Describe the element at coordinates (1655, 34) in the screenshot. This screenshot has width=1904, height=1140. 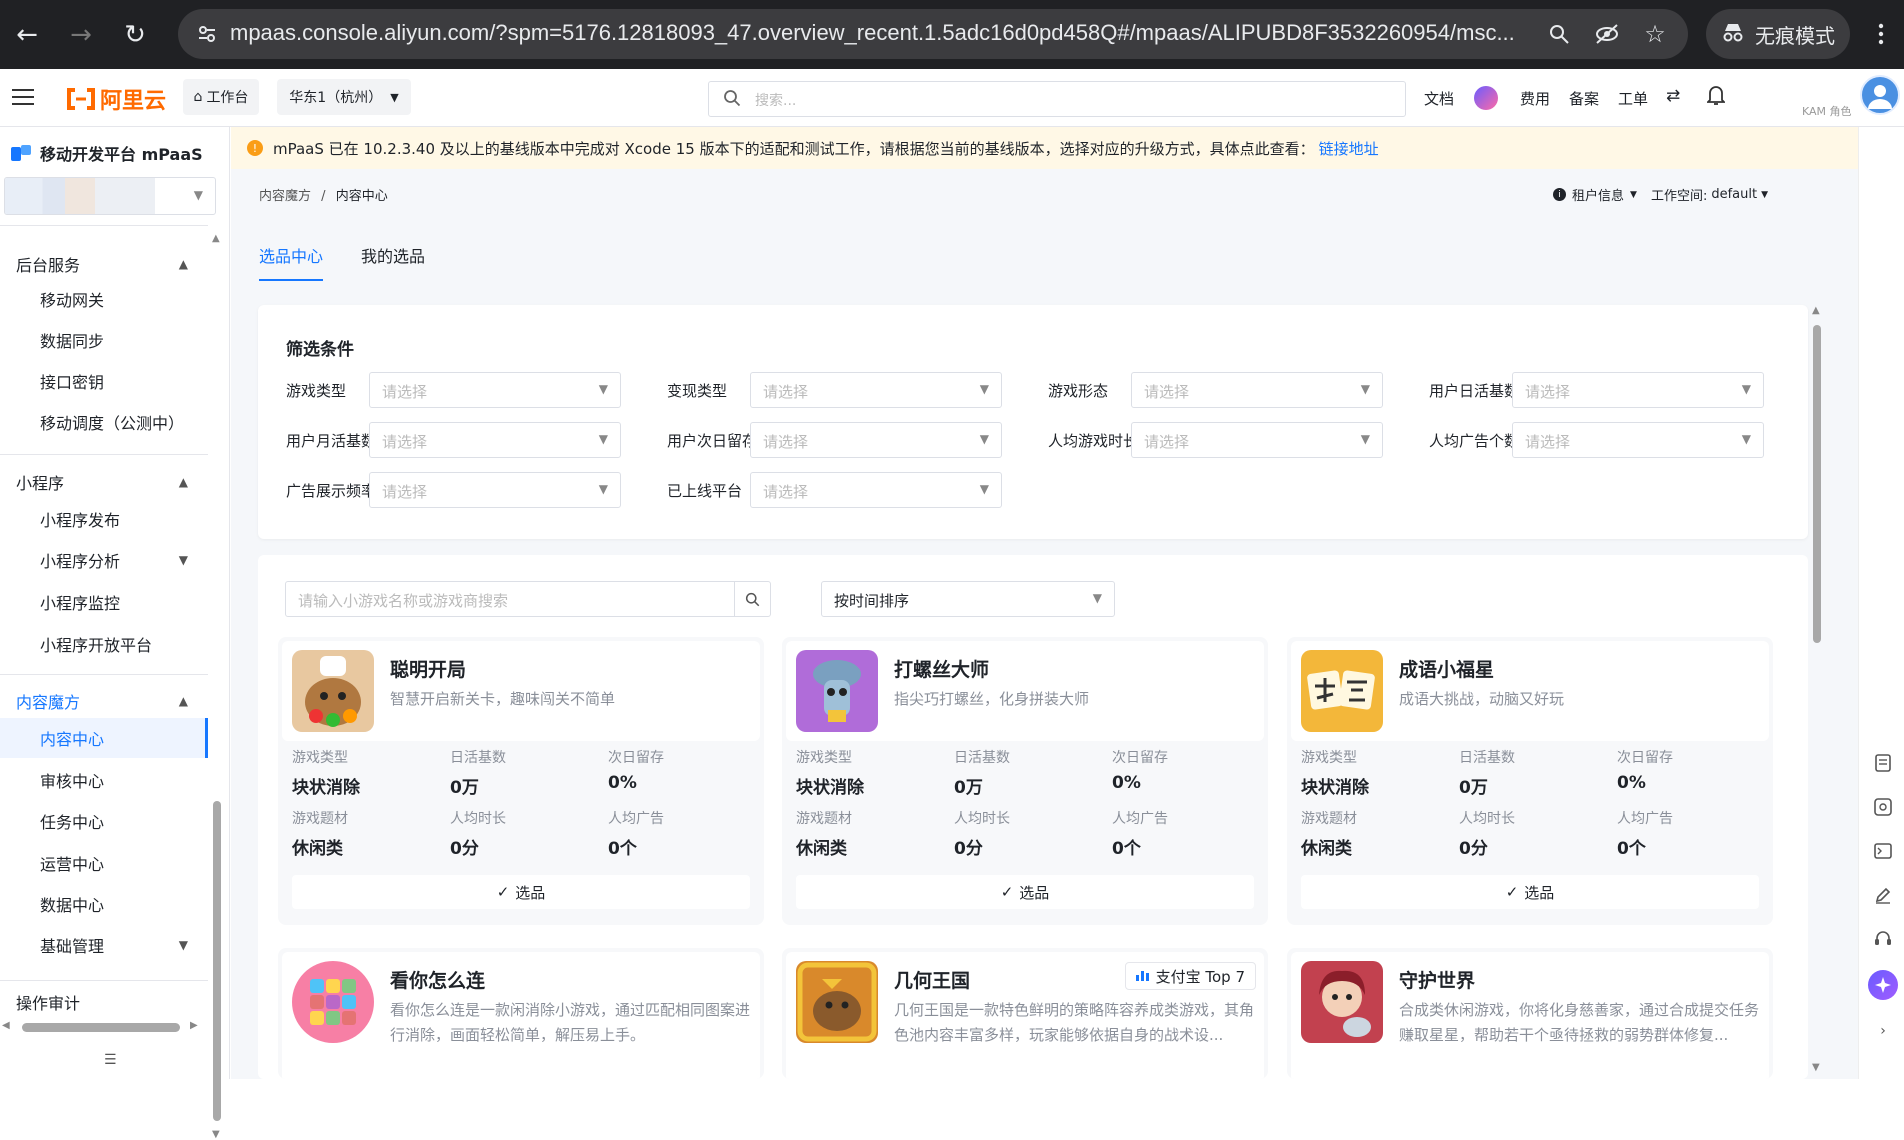
I see `bookmark-star-icon: ☆` at that location.